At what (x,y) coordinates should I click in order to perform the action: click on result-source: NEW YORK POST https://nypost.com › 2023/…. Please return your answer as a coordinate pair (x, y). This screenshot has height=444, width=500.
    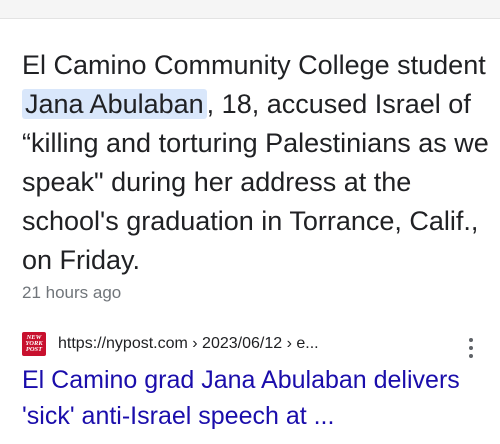
    Looking at the image, I should click on (257, 344).